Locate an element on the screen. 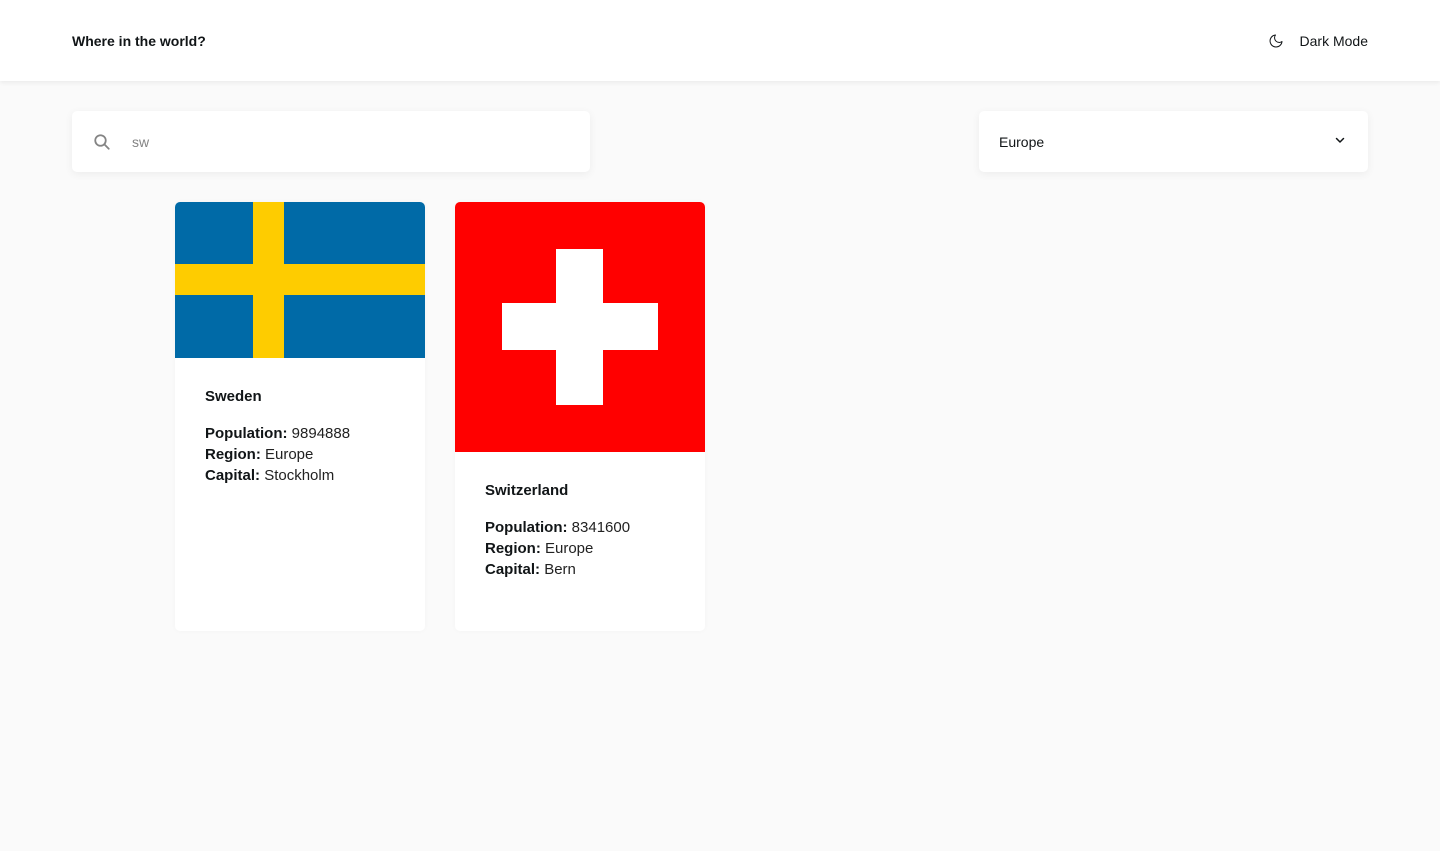 The height and width of the screenshot is (851, 1440). chevron-down-icon is located at coordinates (1340, 142).